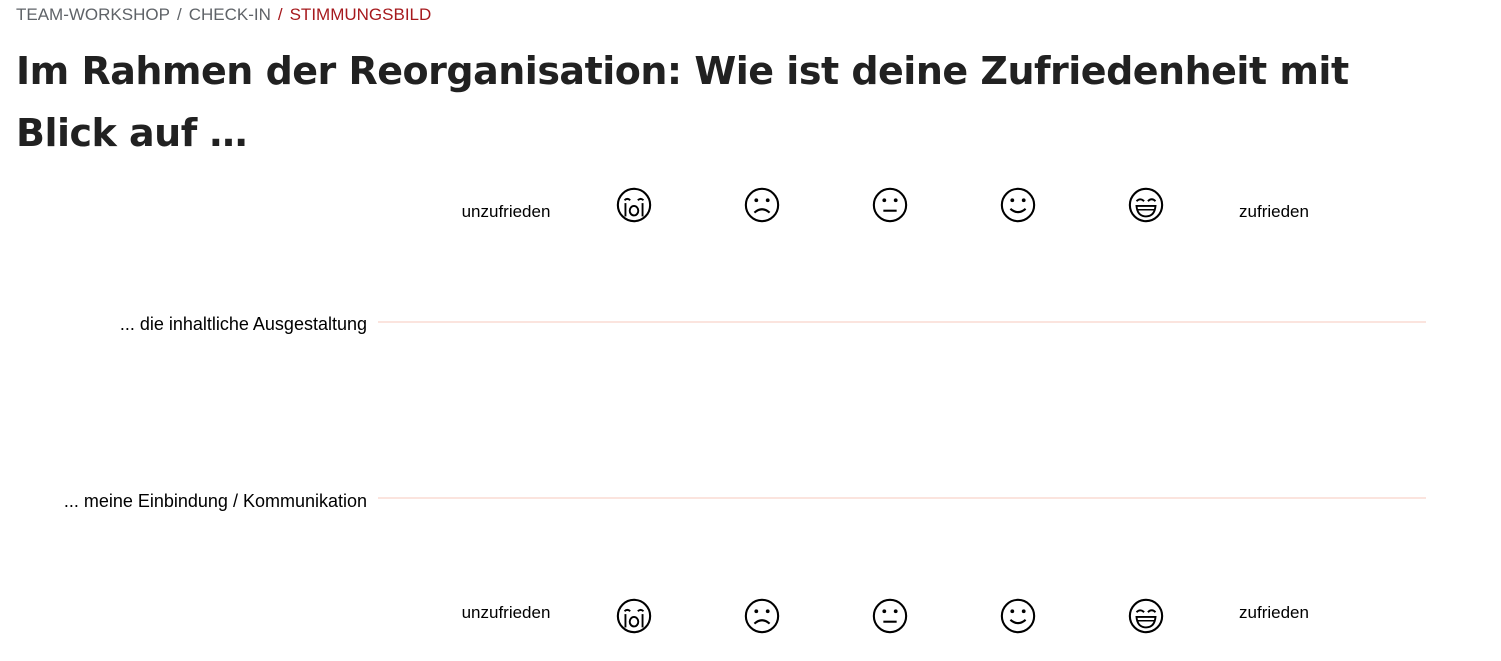 This screenshot has width=1501, height=661. What do you see at coordinates (243, 324) in the screenshot?
I see `row-label: ... die inhaltliche Ausgestaltung` at bounding box center [243, 324].